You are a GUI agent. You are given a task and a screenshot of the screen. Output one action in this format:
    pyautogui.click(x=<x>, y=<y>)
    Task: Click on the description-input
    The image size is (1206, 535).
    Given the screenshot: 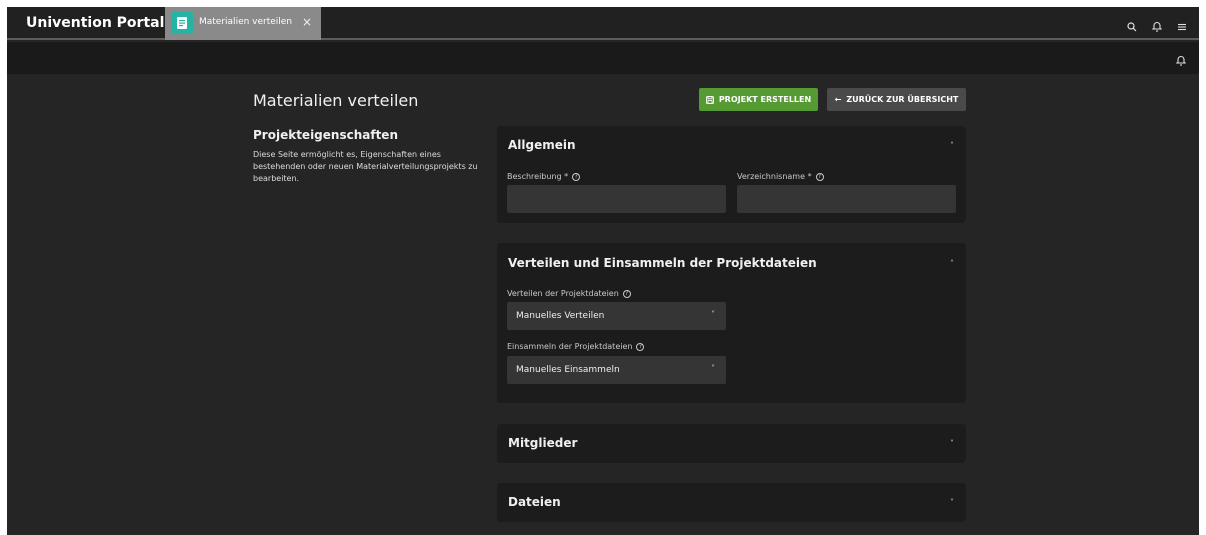 What is the action you would take?
    pyautogui.click(x=616, y=199)
    